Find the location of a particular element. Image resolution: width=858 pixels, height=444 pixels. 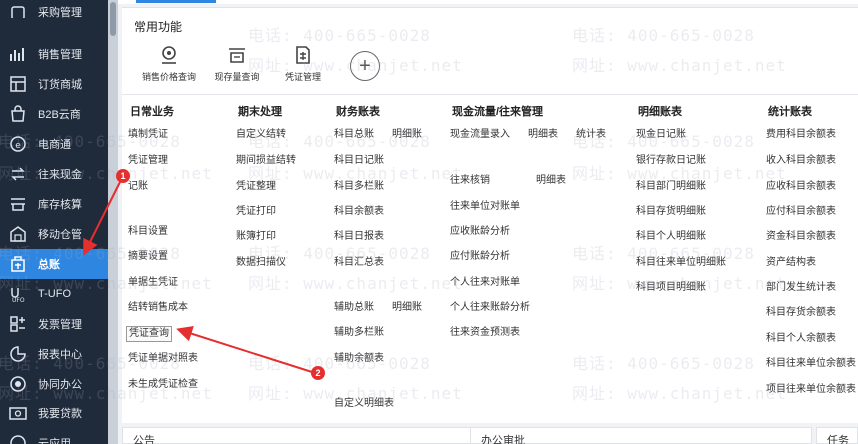

link-fill-voucher: 填制凭证 is located at coordinates (148, 135).